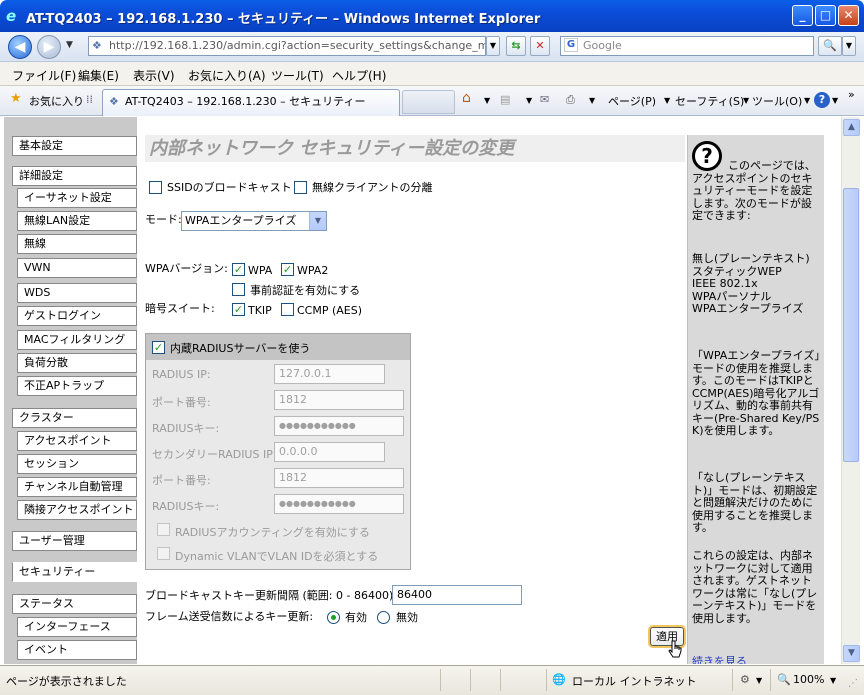 The height and width of the screenshot is (695, 864). Describe the element at coordinates (238, 269) in the screenshot. I see `wpa-checkbox: ✓` at that location.